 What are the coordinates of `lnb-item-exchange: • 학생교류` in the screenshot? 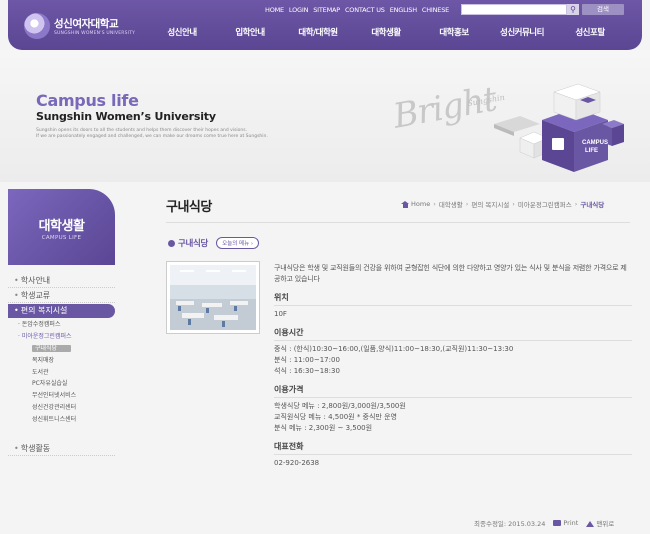 It's located at (61, 296).